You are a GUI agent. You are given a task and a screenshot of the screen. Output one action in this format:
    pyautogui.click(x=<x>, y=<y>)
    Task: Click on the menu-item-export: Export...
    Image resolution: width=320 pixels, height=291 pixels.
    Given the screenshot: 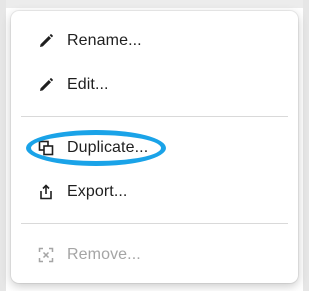 What is the action you would take?
    pyautogui.click(x=154, y=192)
    